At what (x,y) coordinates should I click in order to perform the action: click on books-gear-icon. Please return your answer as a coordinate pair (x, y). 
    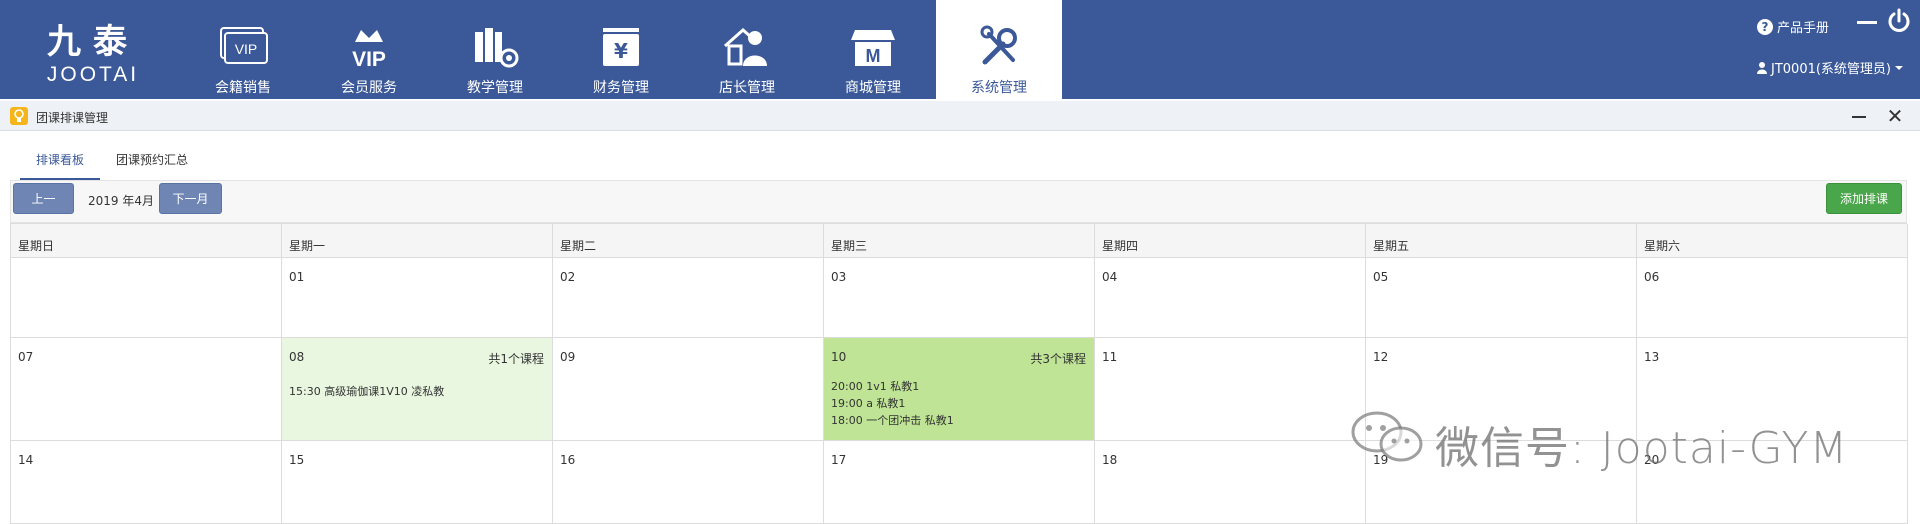
    Looking at the image, I should click on (497, 48).